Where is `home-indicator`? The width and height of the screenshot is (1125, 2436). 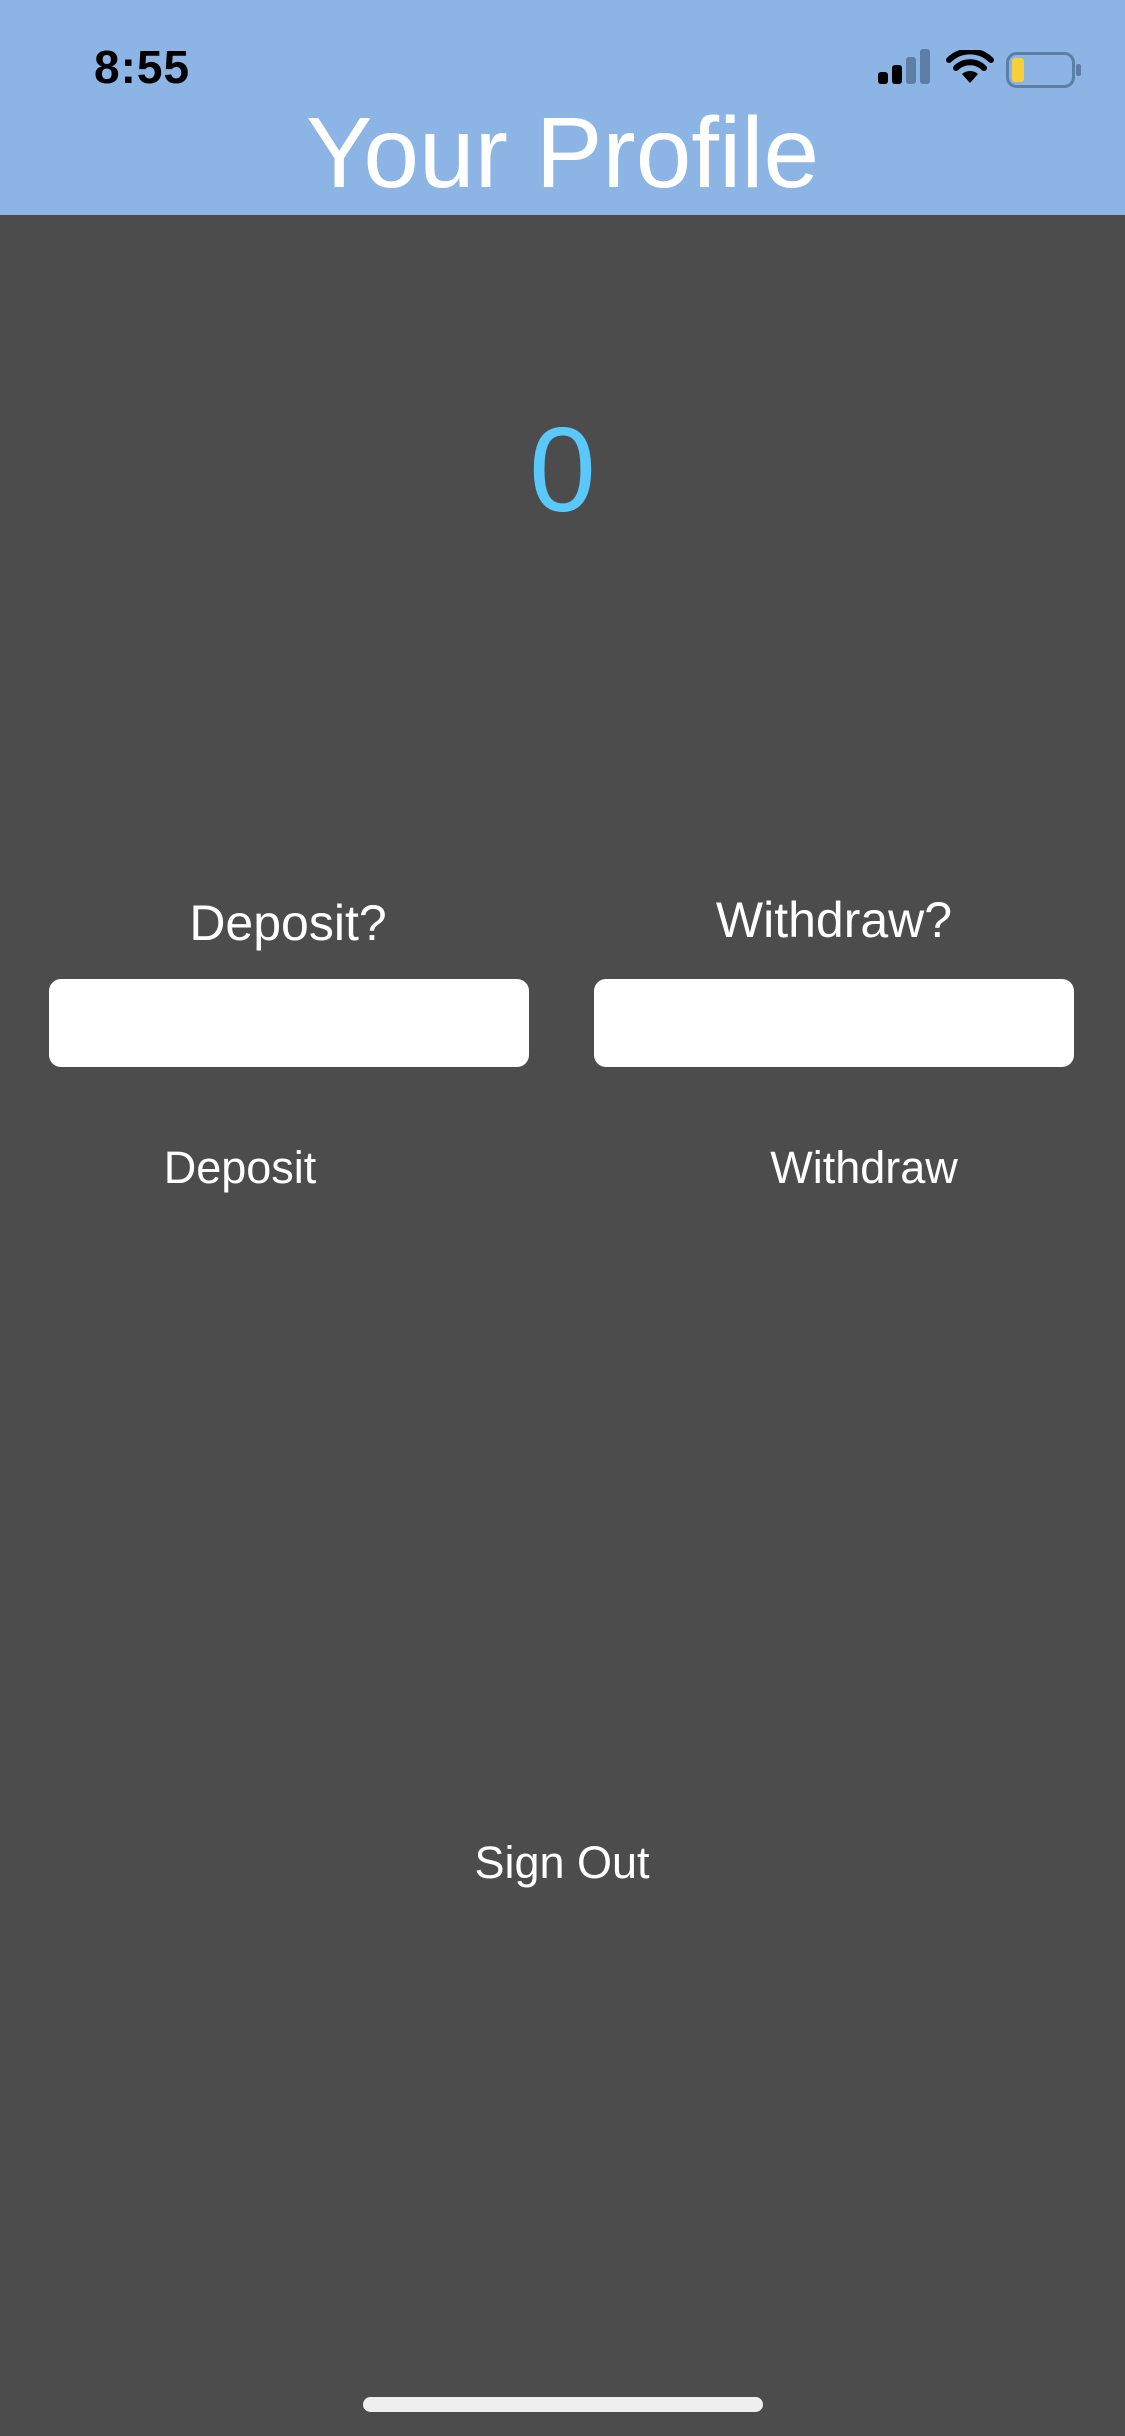
home-indicator is located at coordinates (563, 2404).